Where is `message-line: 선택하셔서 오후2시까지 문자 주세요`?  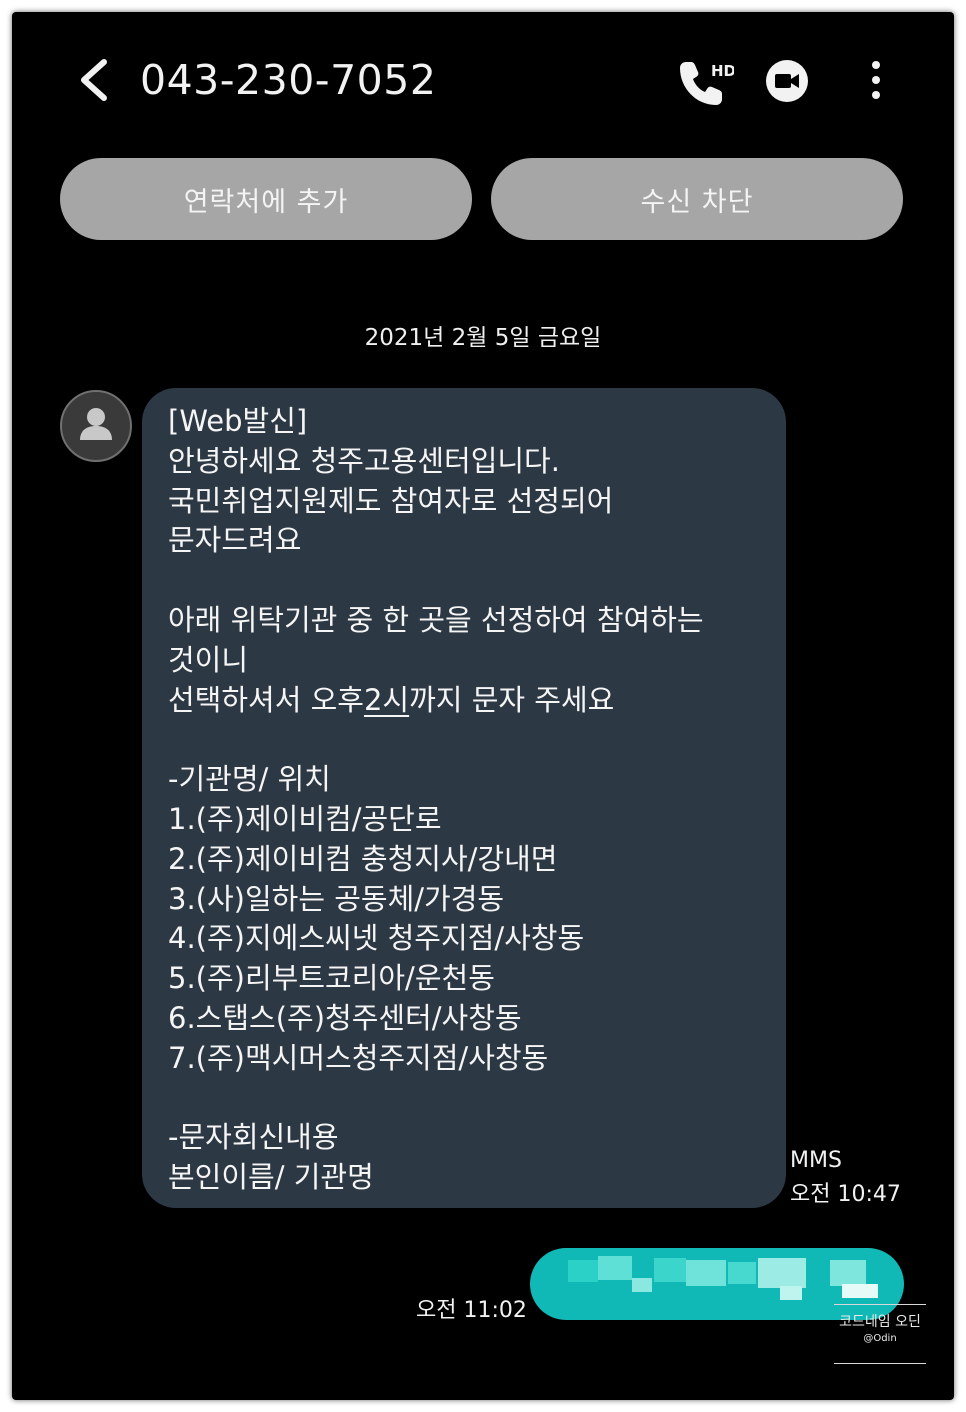
message-line: 선택하셔서 오후2시까지 문자 주세요 is located at coordinates (467, 701).